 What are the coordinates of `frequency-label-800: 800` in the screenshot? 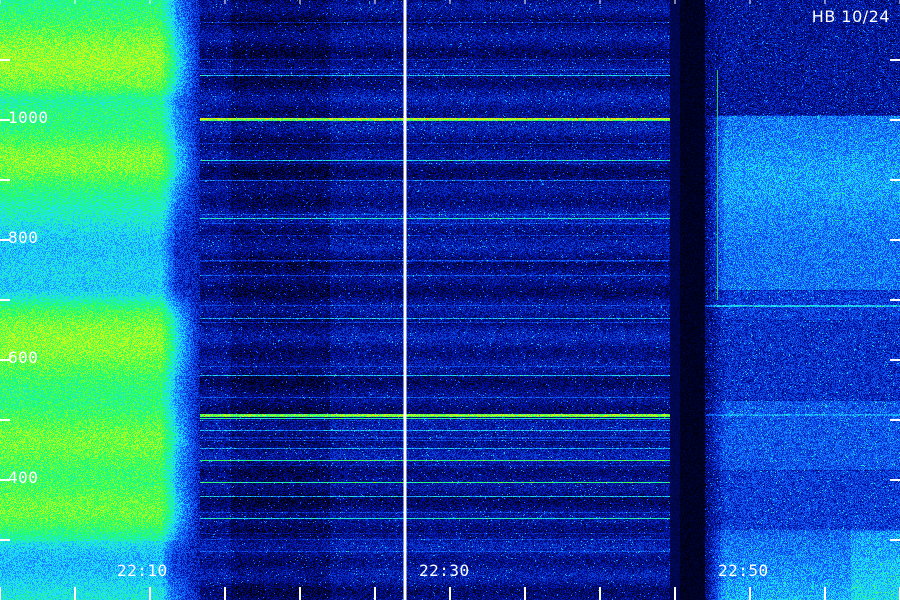 It's located at (23, 237).